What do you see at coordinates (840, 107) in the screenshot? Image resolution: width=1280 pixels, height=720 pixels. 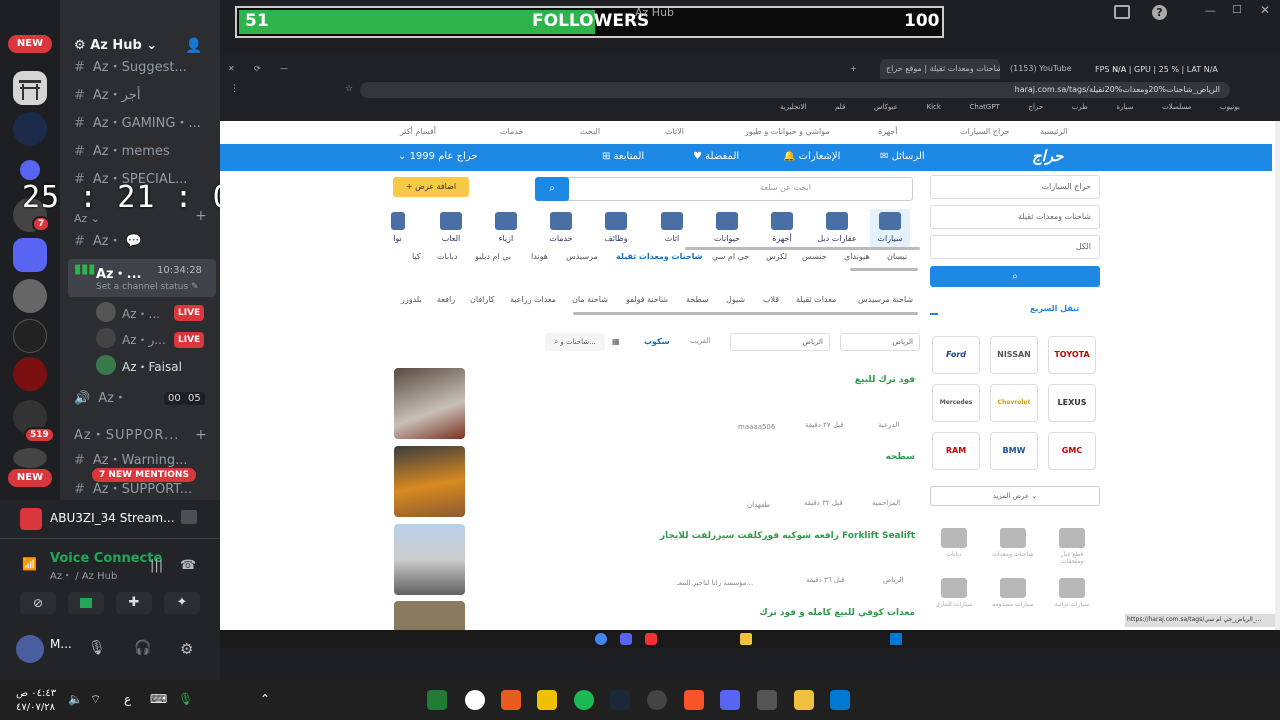 I see `bookmark: قلم` at bounding box center [840, 107].